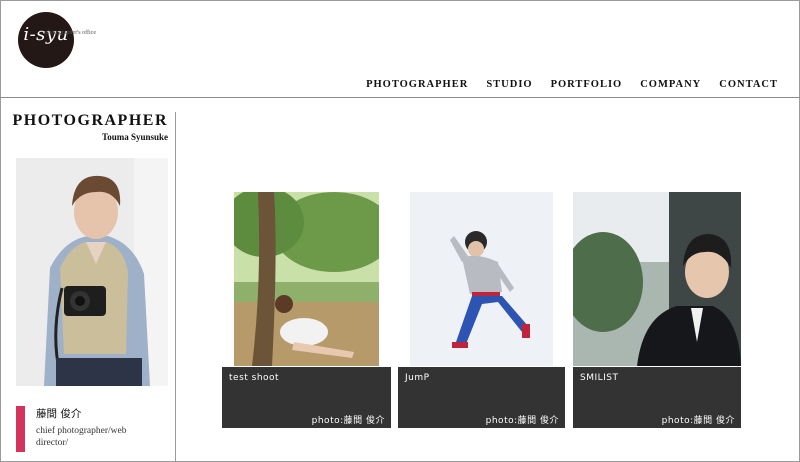 The width and height of the screenshot is (800, 462). I want to click on nav-item-contact: CONTACT, so click(748, 84).